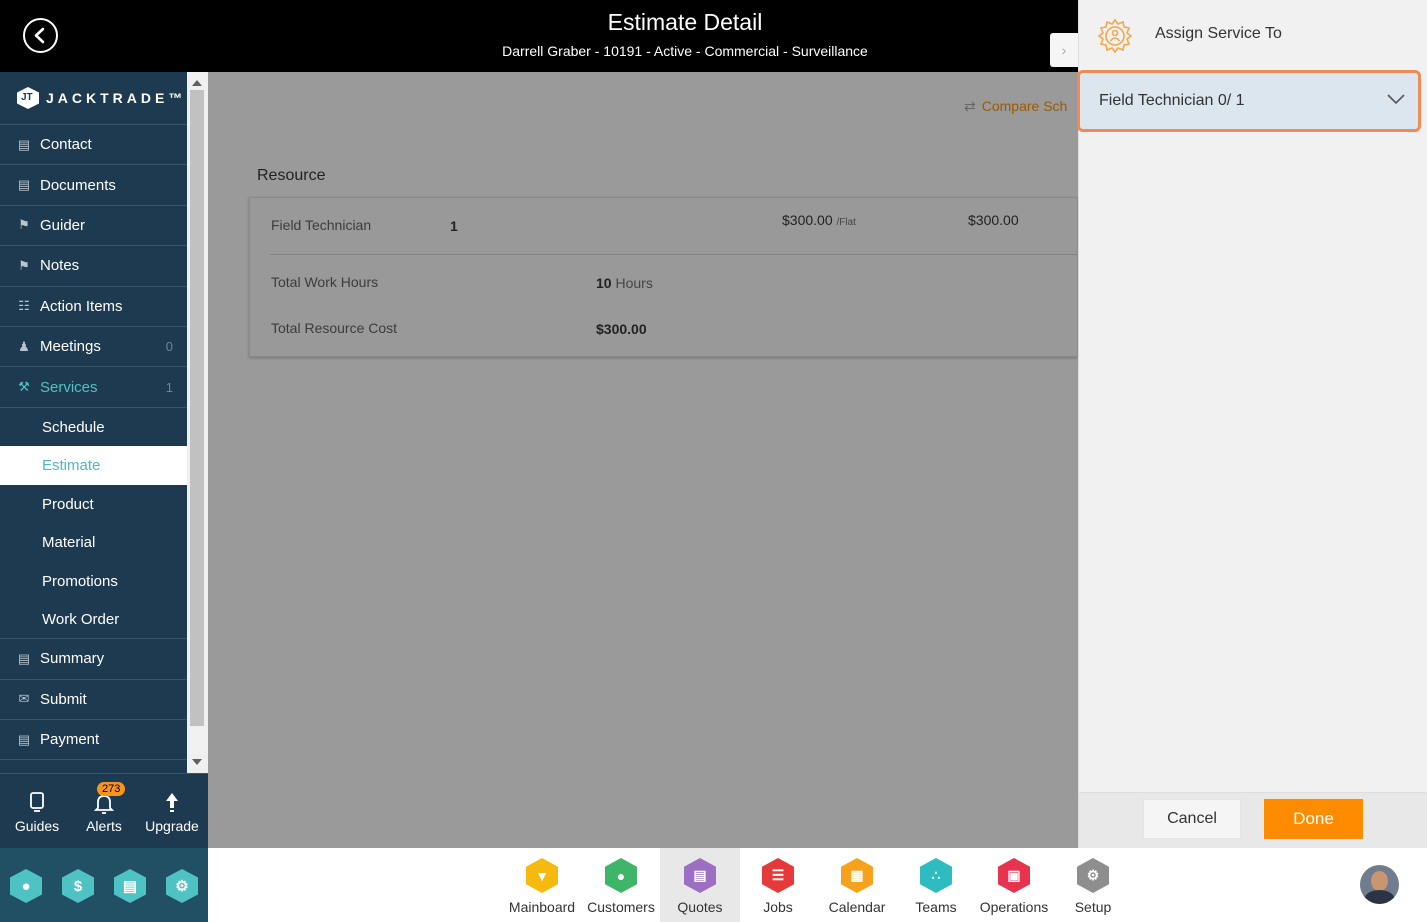  Describe the element at coordinates (93, 266) in the screenshot. I see `sidebar-item-notes: ⚑ Notes` at that location.